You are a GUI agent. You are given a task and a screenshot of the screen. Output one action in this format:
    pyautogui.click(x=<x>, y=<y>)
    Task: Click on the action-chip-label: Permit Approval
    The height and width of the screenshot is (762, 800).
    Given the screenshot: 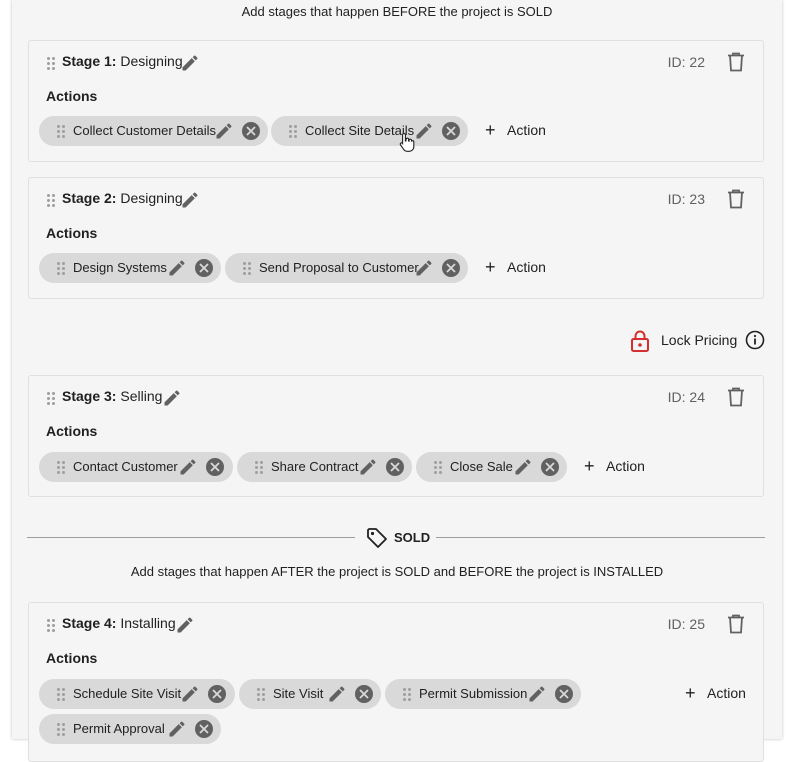 What is the action you would take?
    pyautogui.click(x=119, y=728)
    